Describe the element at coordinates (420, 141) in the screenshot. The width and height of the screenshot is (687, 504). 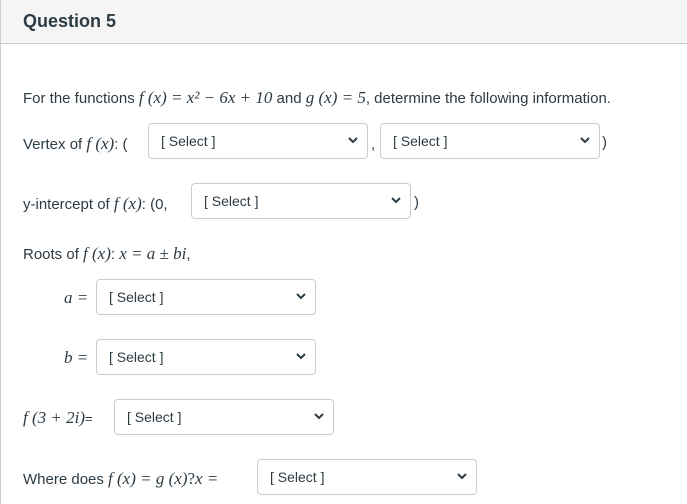
I see `vertex-y-select-value: [ Select ]` at that location.